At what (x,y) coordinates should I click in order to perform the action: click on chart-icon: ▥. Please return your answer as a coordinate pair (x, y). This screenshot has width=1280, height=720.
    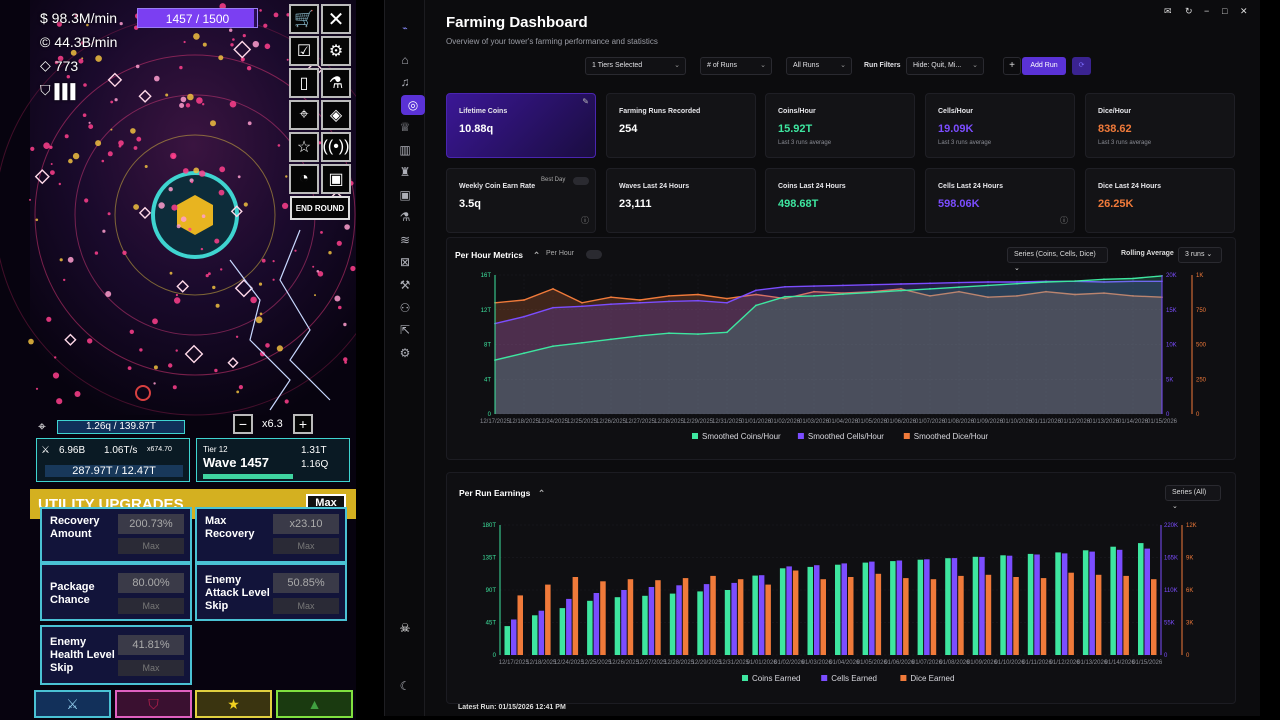
    Looking at the image, I should click on (405, 150).